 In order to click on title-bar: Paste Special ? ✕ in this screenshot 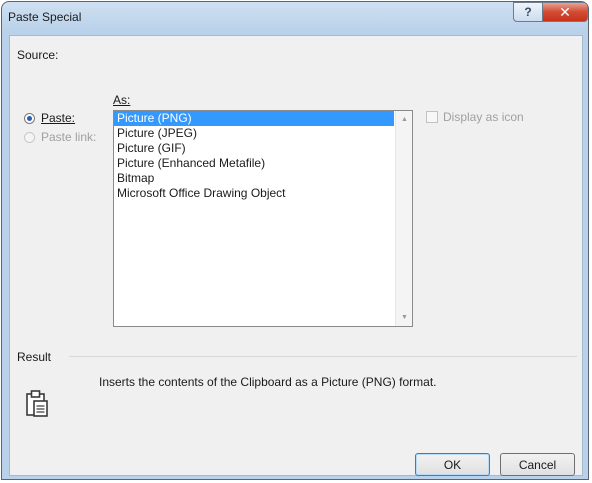, I will do `click(295, 19)`.